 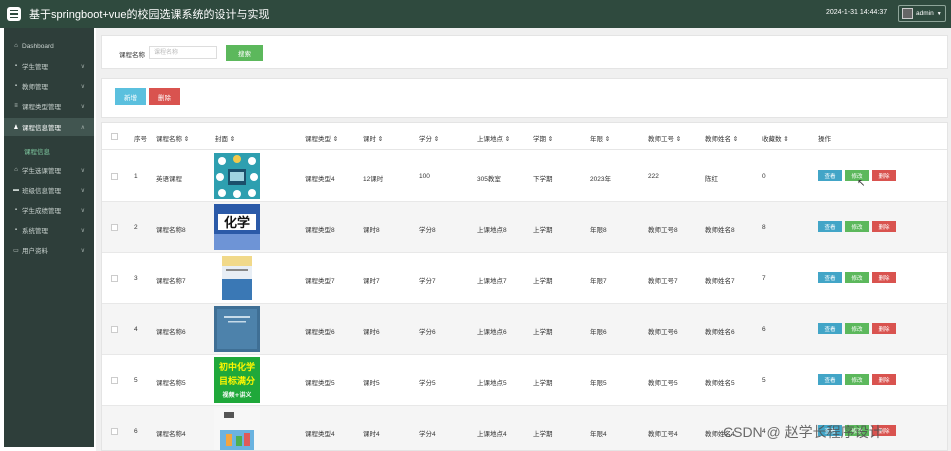 I want to click on cell-place: 305教室, so click(x=489, y=179).